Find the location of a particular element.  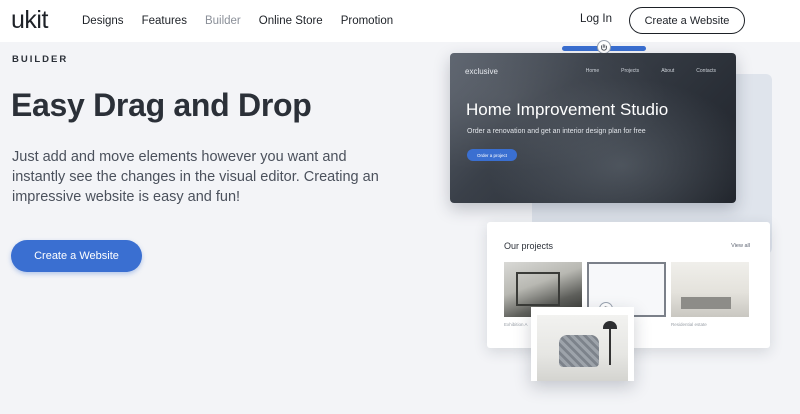

project-caption: Residential estate is located at coordinates (689, 324).